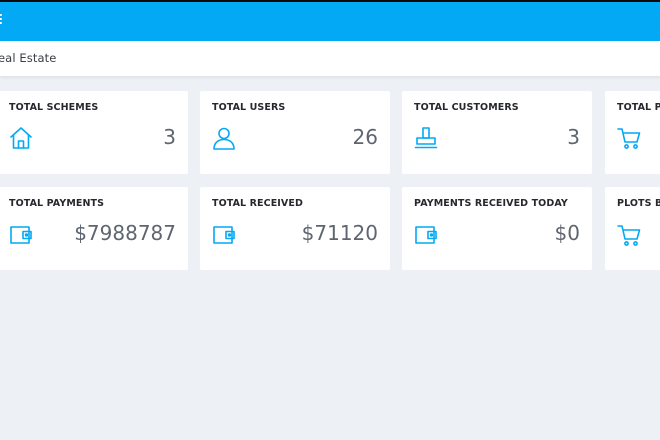 Image resolution: width=660 pixels, height=440 pixels. I want to click on card-title: TOTAL RECEIVED, so click(257, 203).